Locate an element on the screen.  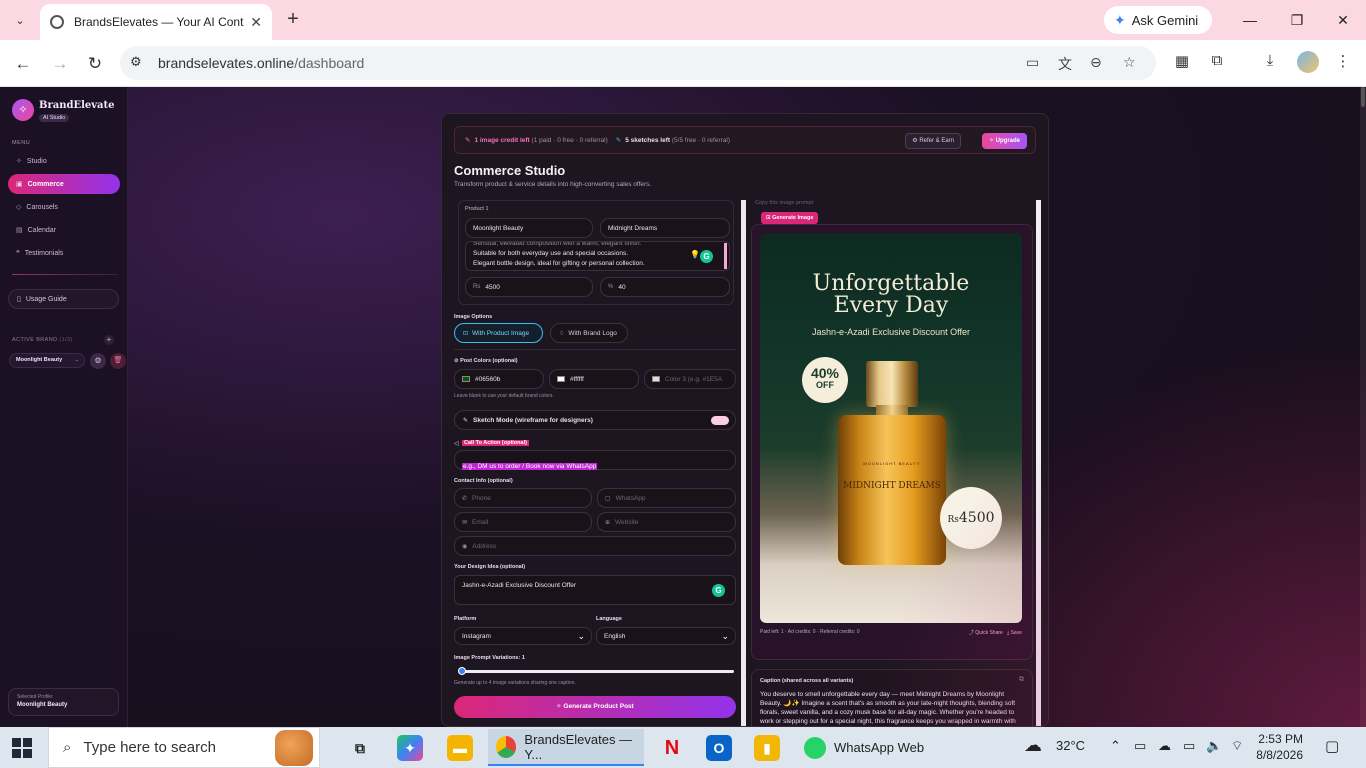
variations-slider-thumb is located at coordinates (462, 671).